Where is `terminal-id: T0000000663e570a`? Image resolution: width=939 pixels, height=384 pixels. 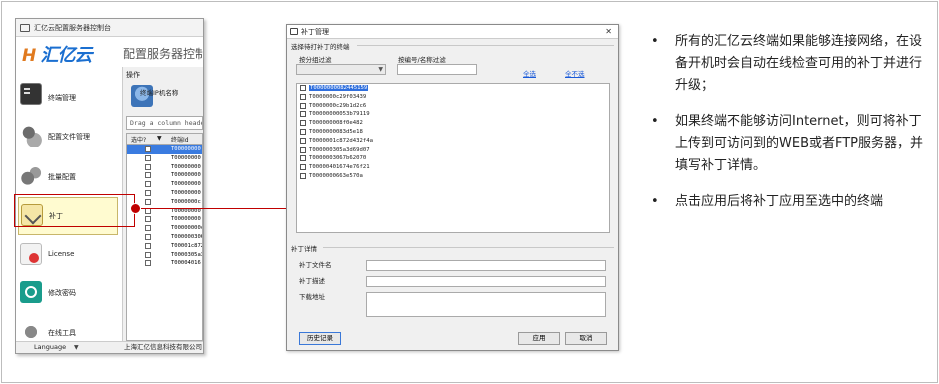 terminal-id: T0000000663e570a is located at coordinates (336, 175).